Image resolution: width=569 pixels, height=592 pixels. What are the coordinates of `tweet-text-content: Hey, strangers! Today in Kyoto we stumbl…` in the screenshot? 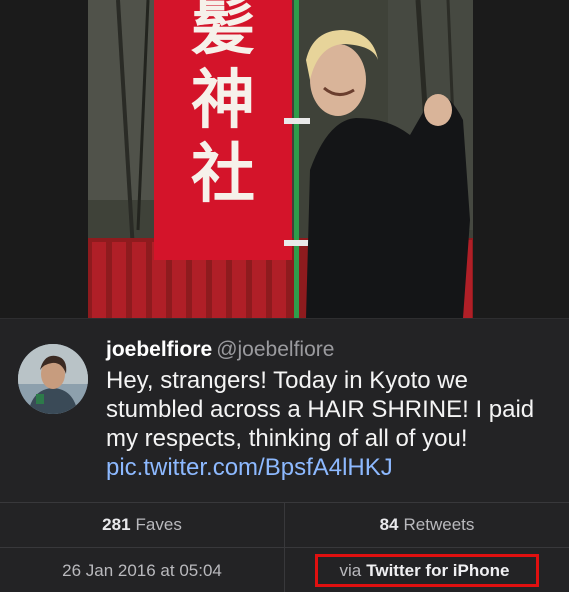 It's located at (320, 409).